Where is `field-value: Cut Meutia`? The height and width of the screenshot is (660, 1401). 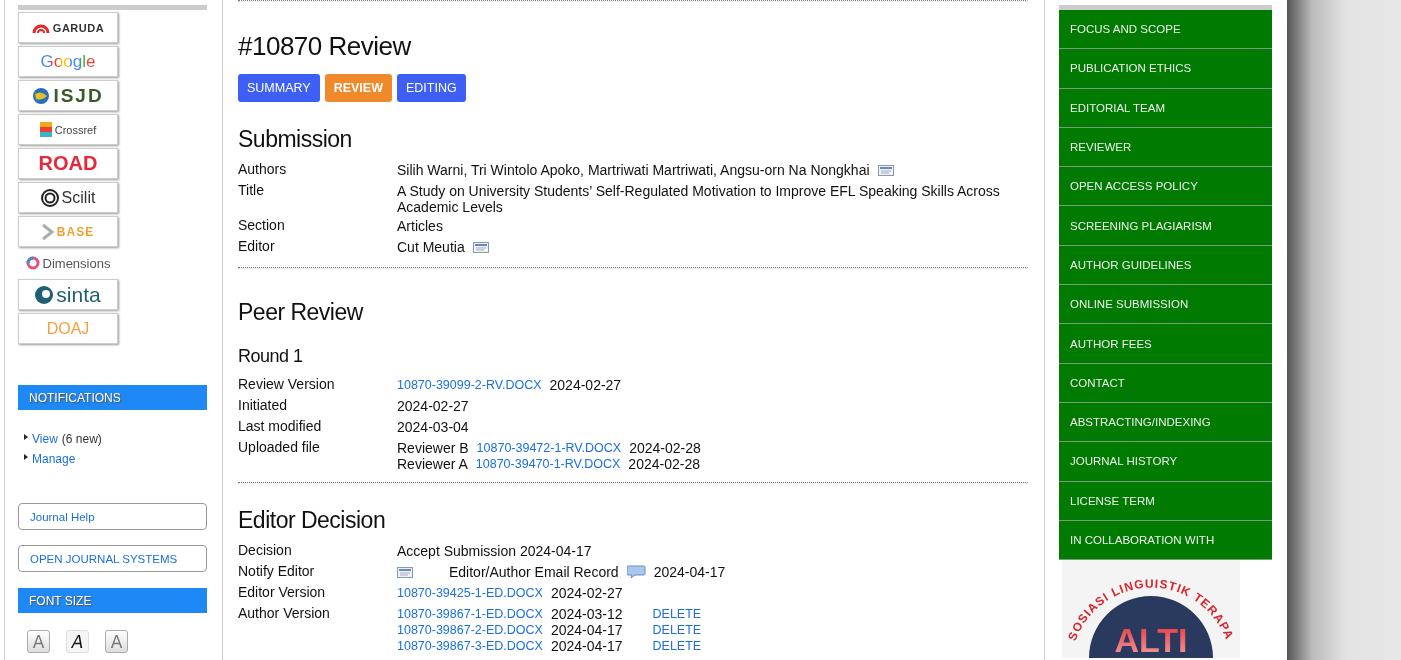
field-value: Cut Meutia is located at coordinates (431, 247).